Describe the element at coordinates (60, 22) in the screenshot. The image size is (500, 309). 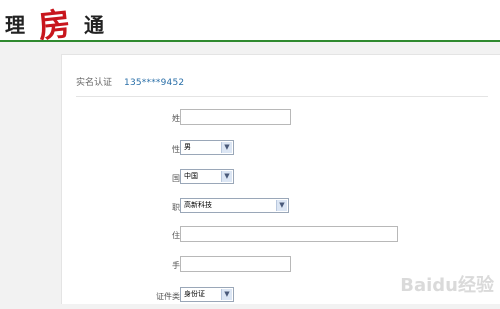
I see `site-logo: 理 房 通` at that location.